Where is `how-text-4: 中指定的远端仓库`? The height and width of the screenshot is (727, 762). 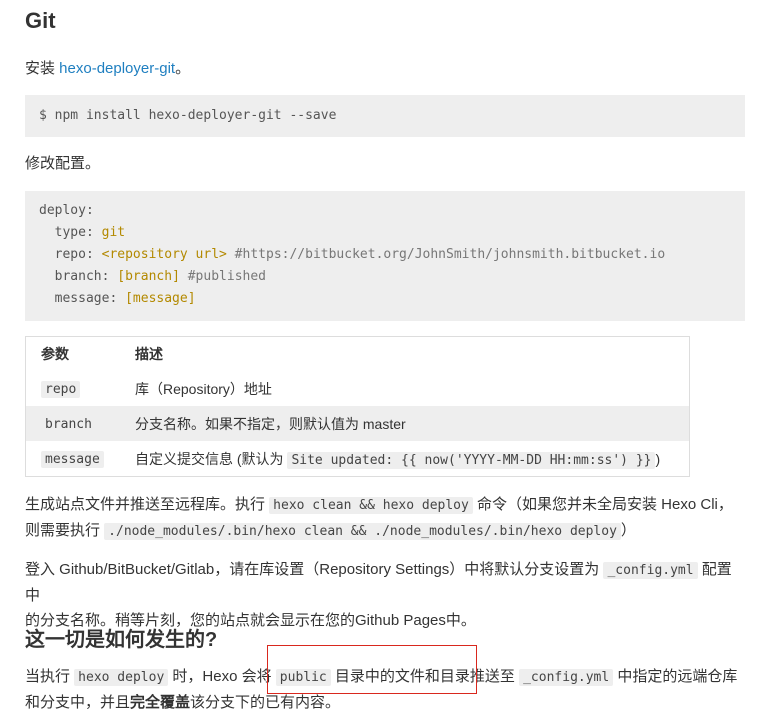
how-text-4: 中指定的远端仓库 is located at coordinates (675, 676).